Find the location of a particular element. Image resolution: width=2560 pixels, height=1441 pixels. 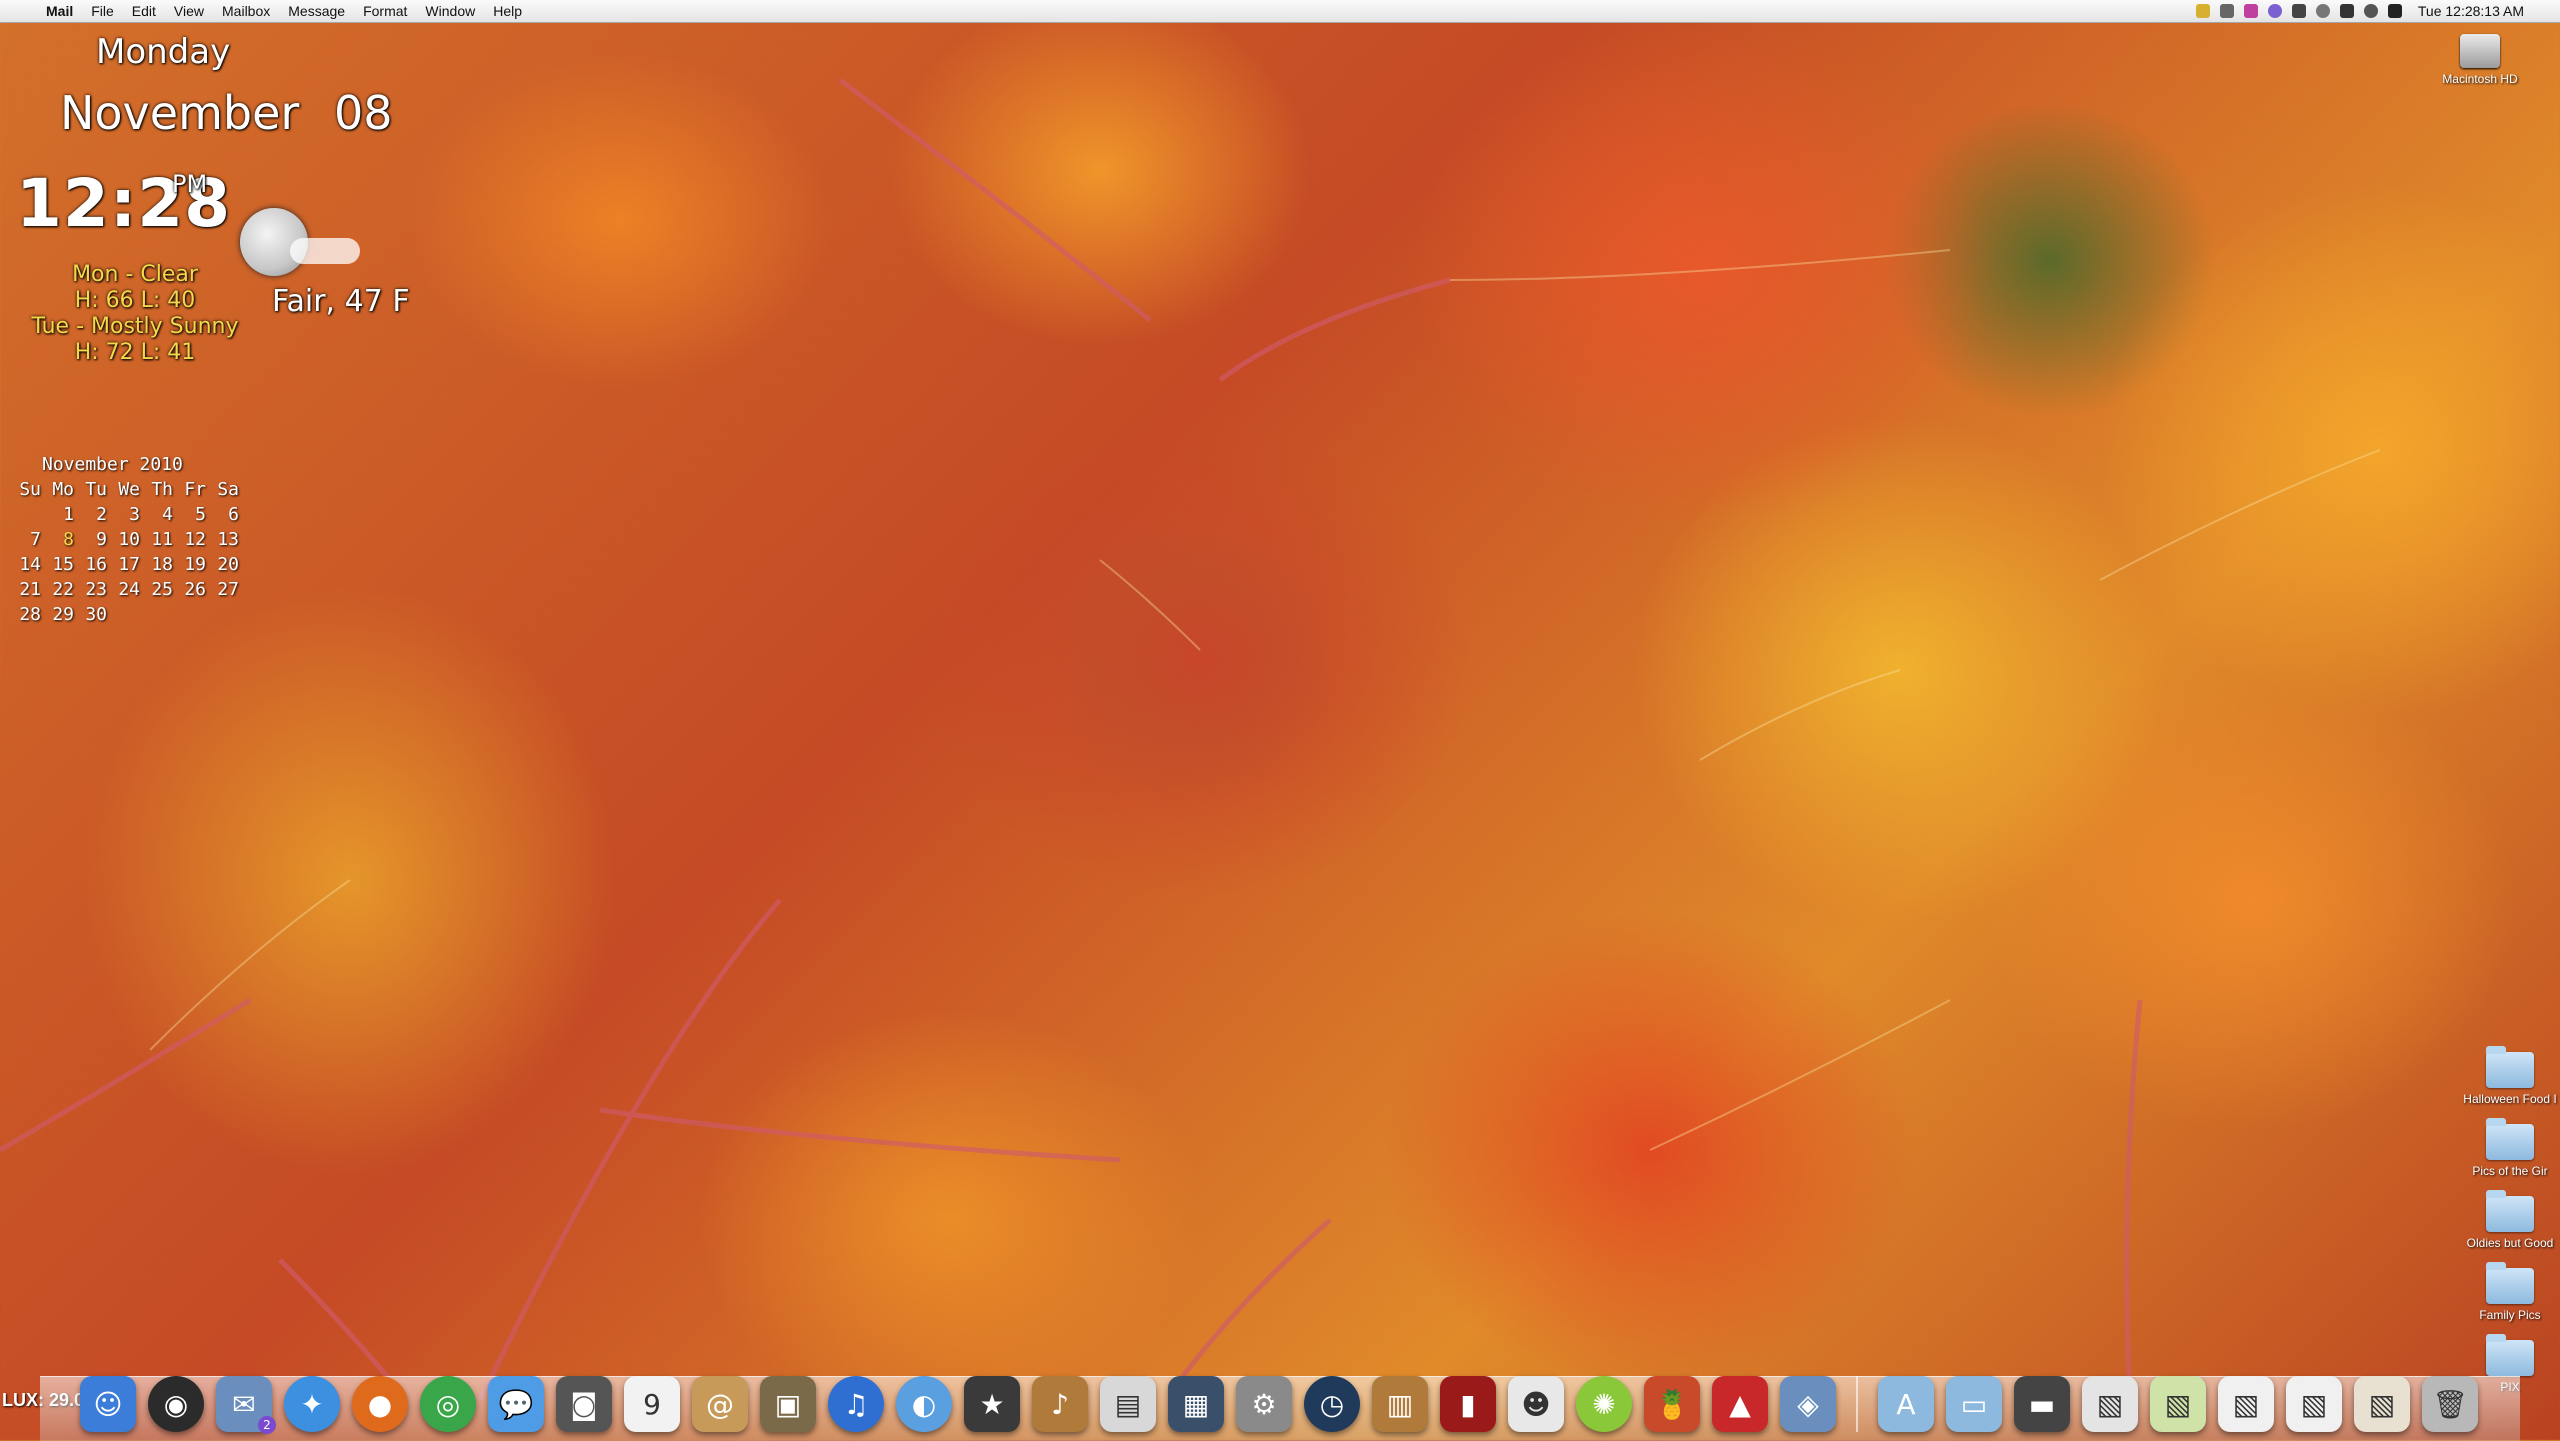

menu-mailbox: Mailbox is located at coordinates (246, 11).